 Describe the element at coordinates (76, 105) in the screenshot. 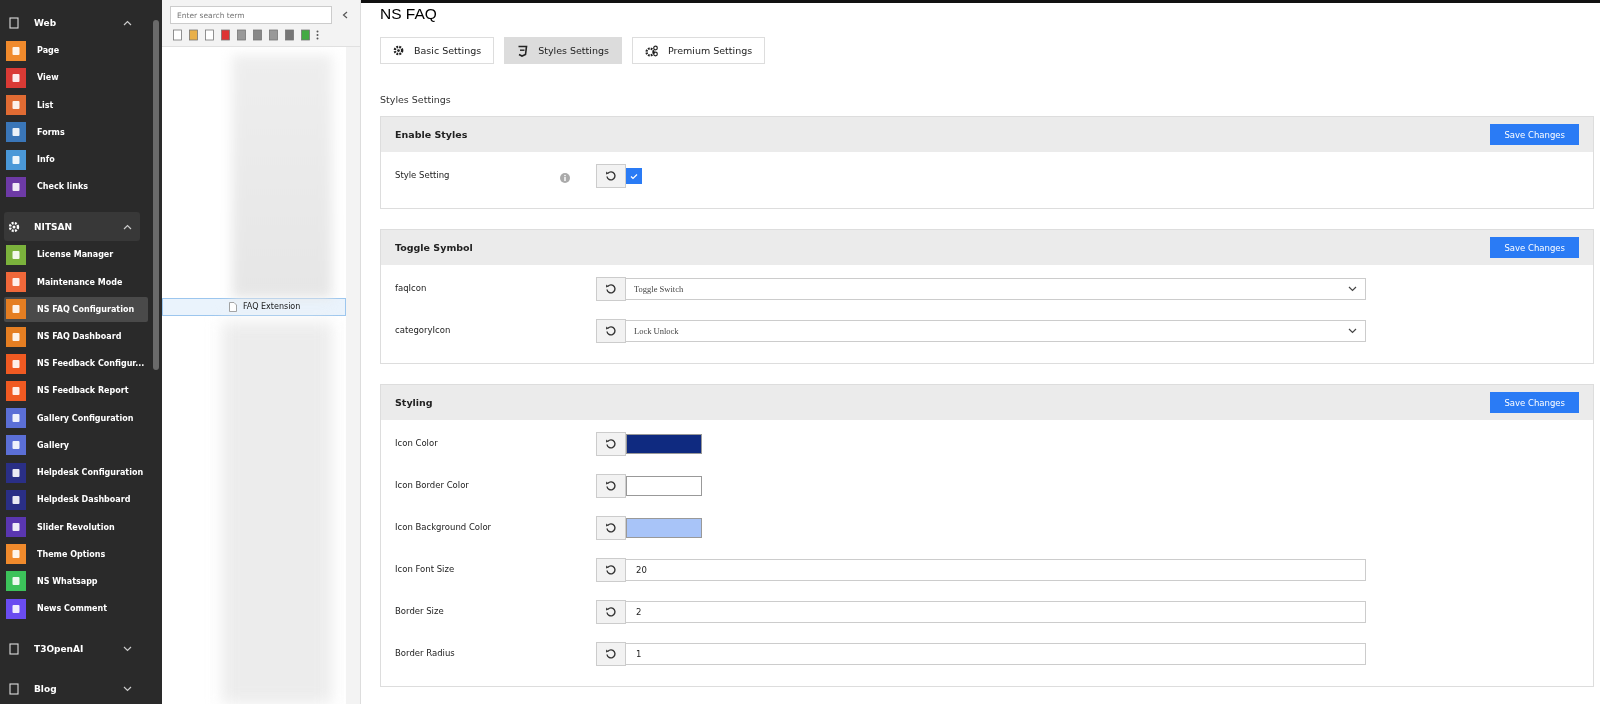

I see `sidebar-item: List` at that location.